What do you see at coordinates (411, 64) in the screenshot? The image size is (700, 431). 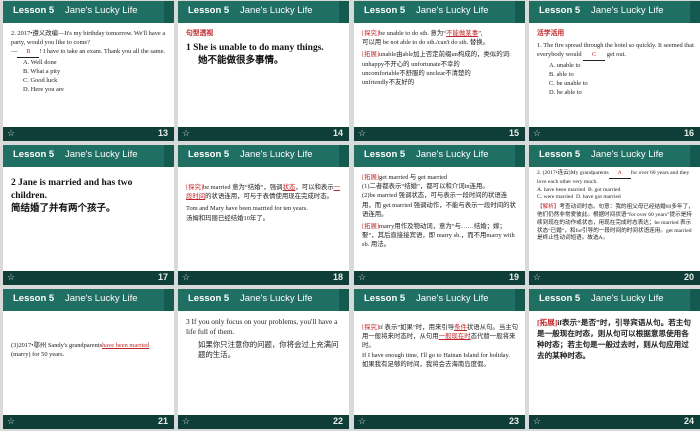 I see `text: unhappy不开心的 unfortunate不幸的` at bounding box center [411, 64].